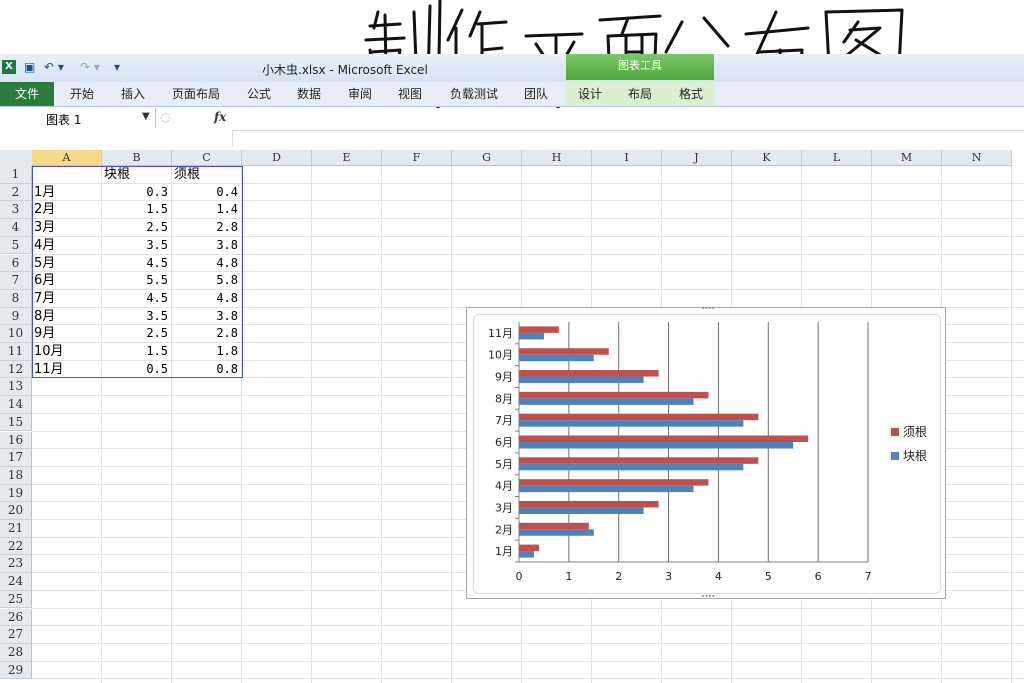 This screenshot has height=683, width=1024. I want to click on row-header-18: 18, so click(16, 475).